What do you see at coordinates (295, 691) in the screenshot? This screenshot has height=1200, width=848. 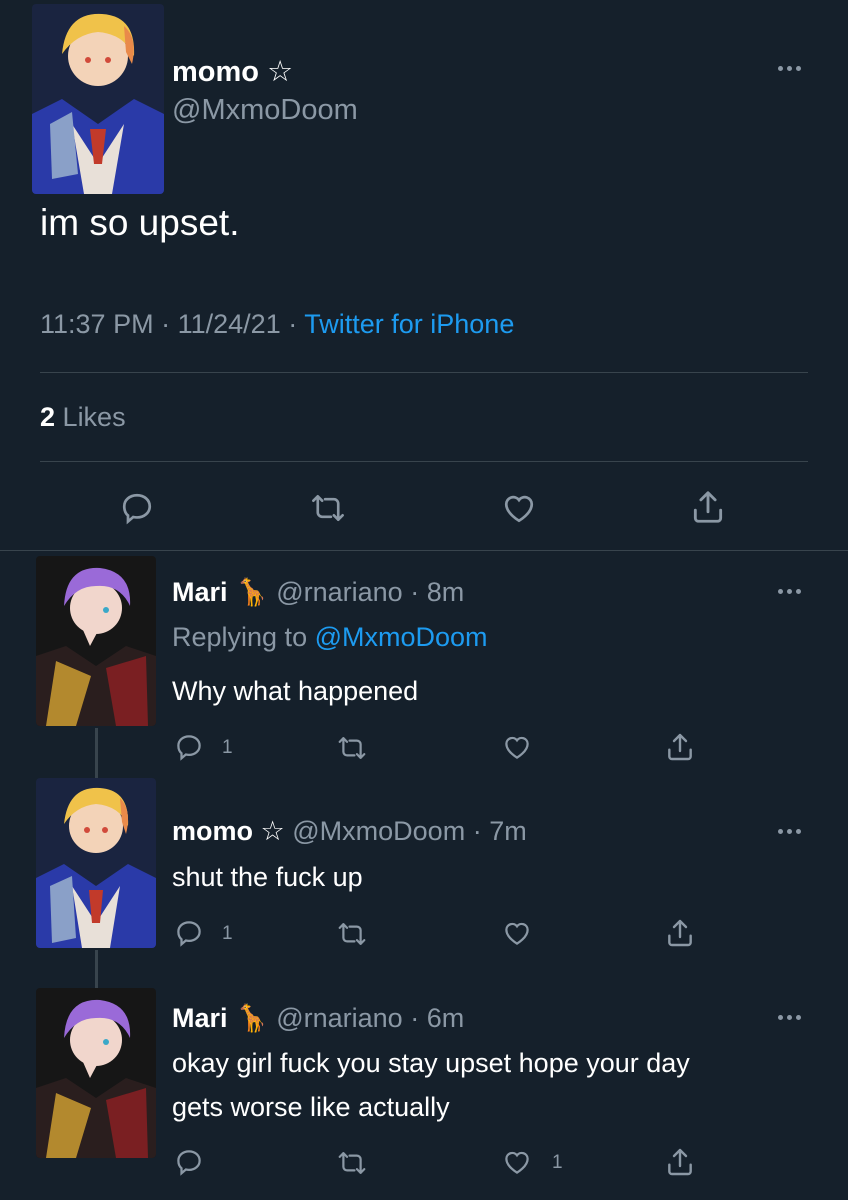 I see `reply-1-text: Why what happened` at bounding box center [295, 691].